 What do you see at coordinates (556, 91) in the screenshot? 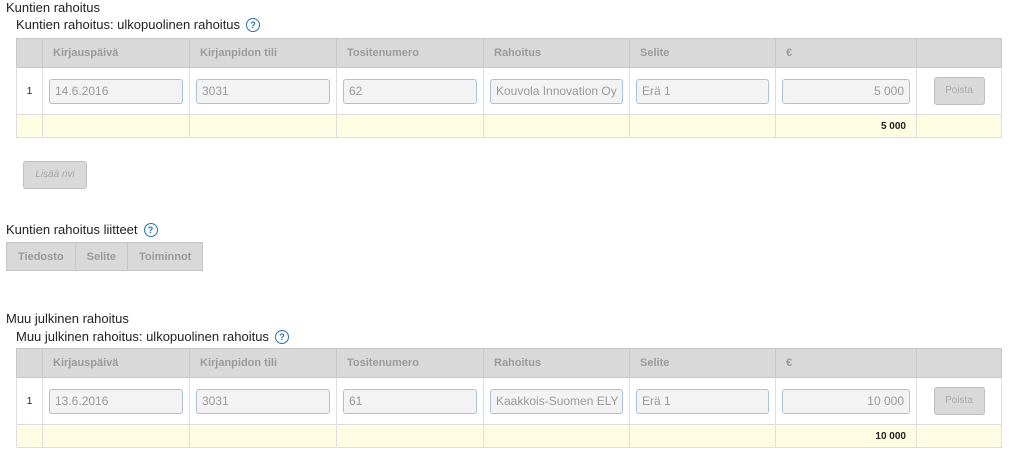
I see `funding-field: Kouvola Innovation Oy` at bounding box center [556, 91].